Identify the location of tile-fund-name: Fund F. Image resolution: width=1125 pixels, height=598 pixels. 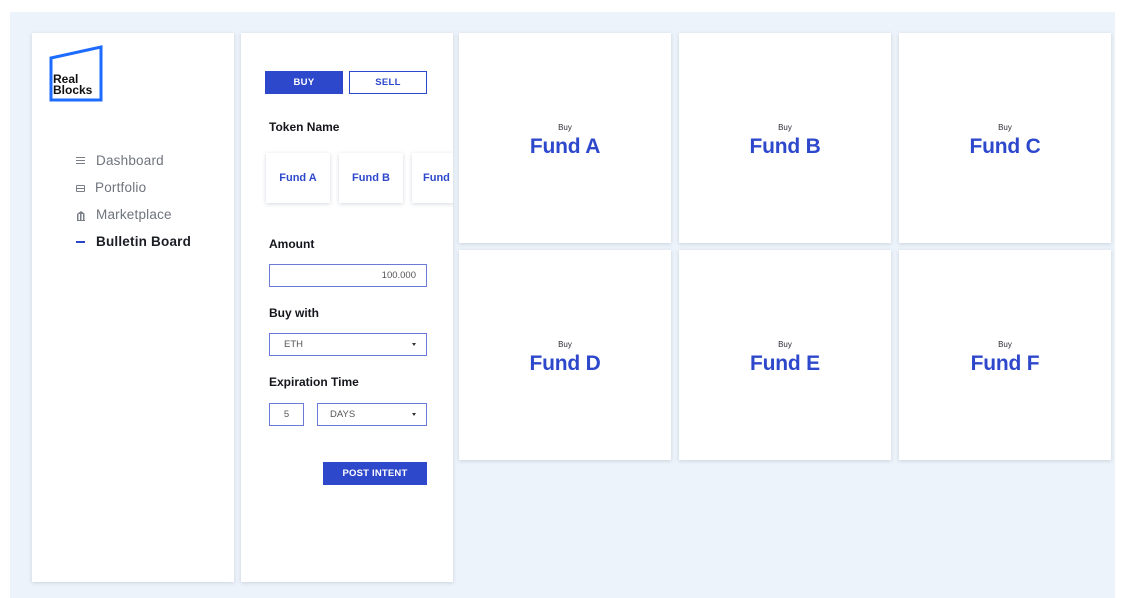
(1005, 363).